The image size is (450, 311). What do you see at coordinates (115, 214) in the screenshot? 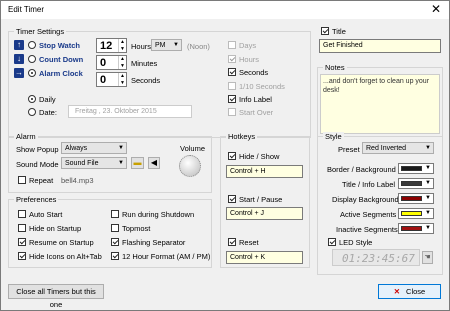
I see `run-during-shutdown-checkbox` at bounding box center [115, 214].